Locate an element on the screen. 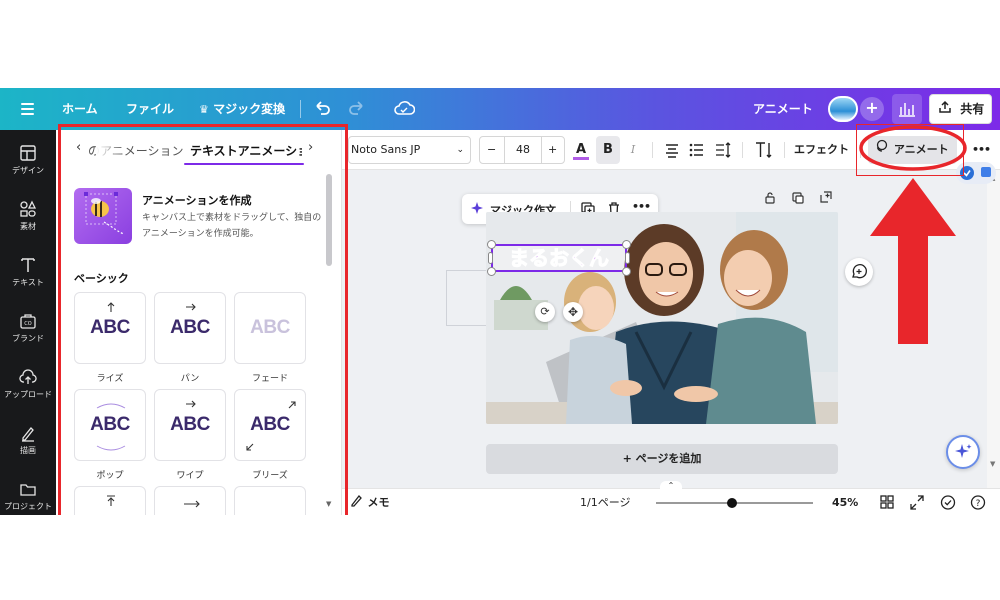 Image resolution: width=1000 pixels, height=600 pixels. selected-text-element: まるおくん is located at coordinates (559, 258).